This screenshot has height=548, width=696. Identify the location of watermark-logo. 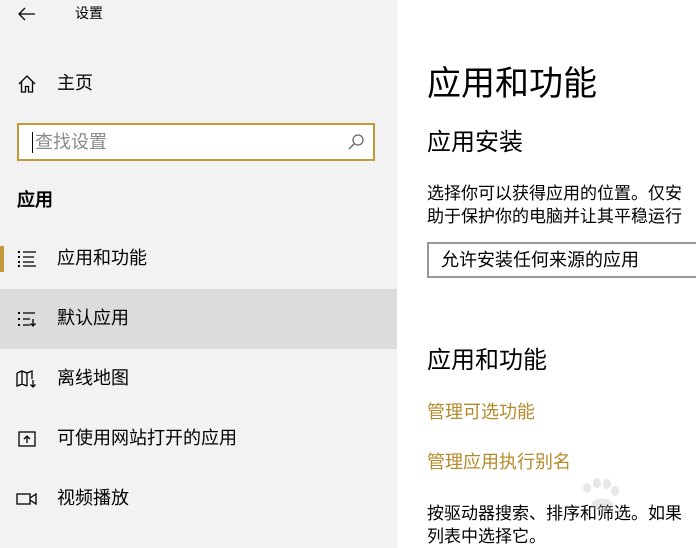
(601, 494).